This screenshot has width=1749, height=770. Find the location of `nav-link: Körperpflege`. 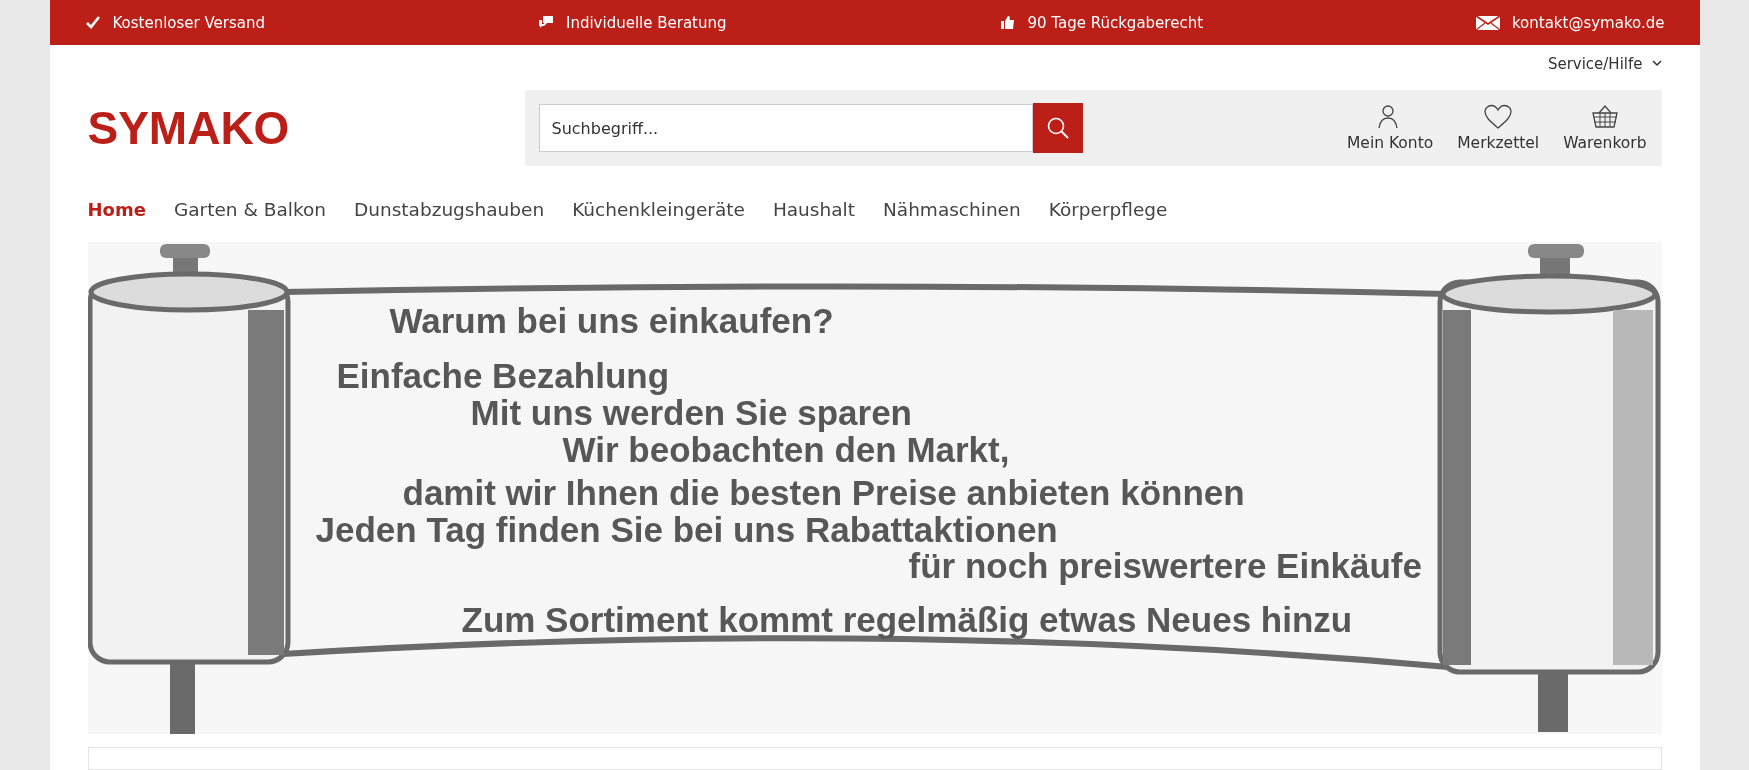

nav-link: Körperpflege is located at coordinates (1108, 218).